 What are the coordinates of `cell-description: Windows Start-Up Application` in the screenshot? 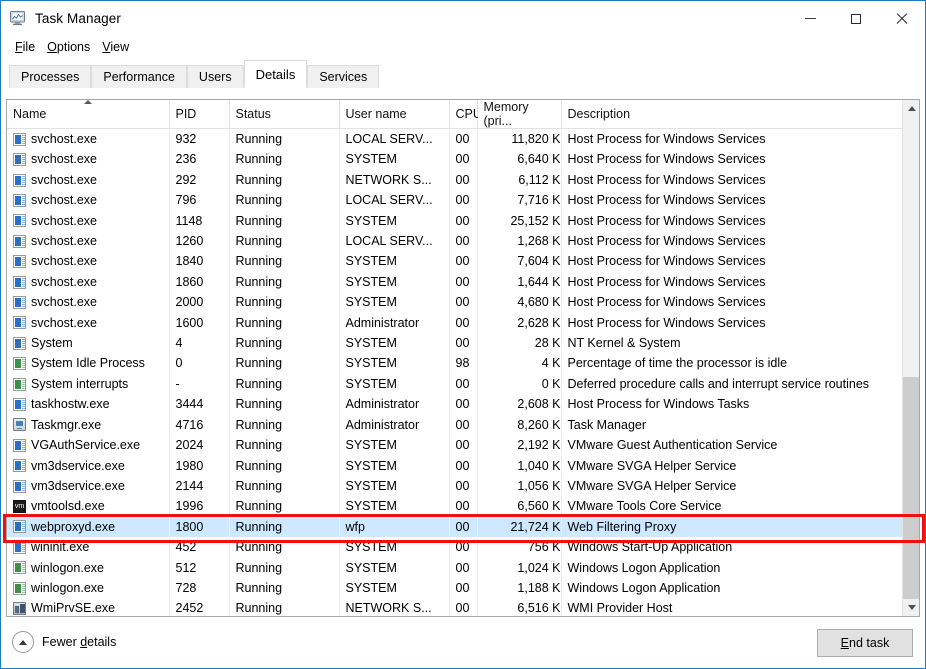 It's located at (735, 547).